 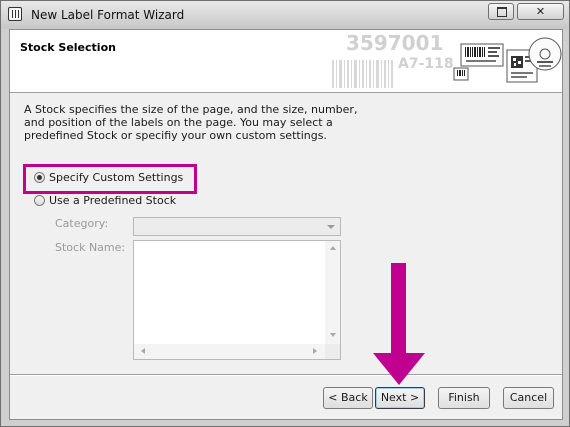 I want to click on radio-use-predefined-stock: Use a Predefined Stock, so click(x=109, y=201).